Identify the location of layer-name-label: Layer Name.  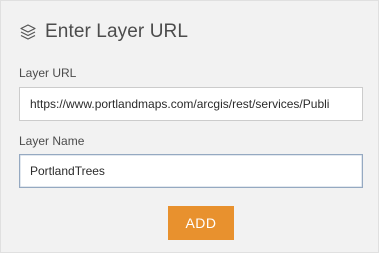
(52, 141).